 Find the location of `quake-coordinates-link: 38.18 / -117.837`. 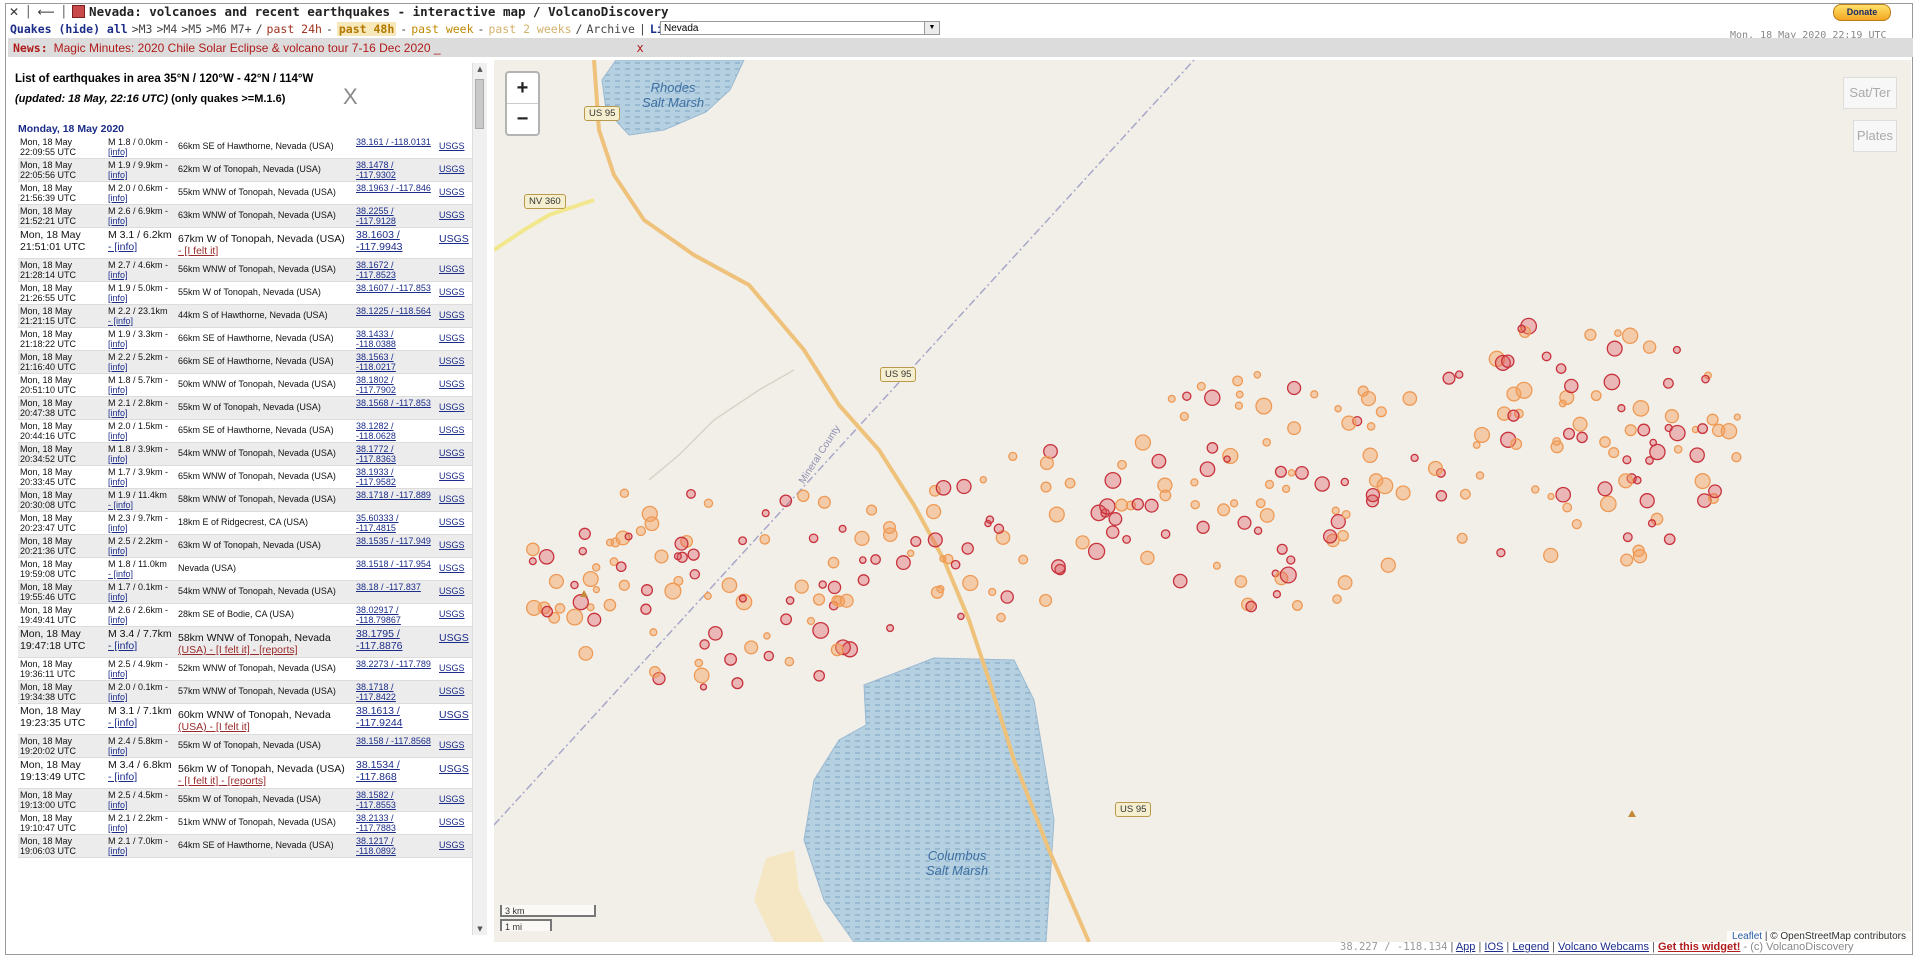

quake-coordinates-link: 38.18 / -117.837 is located at coordinates (397, 587).